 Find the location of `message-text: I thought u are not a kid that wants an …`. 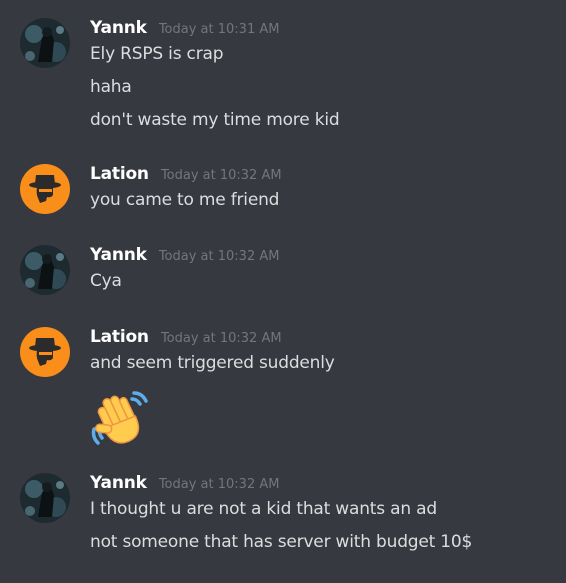

message-text: I thought u are not a kid that wants an … is located at coordinates (263, 509).